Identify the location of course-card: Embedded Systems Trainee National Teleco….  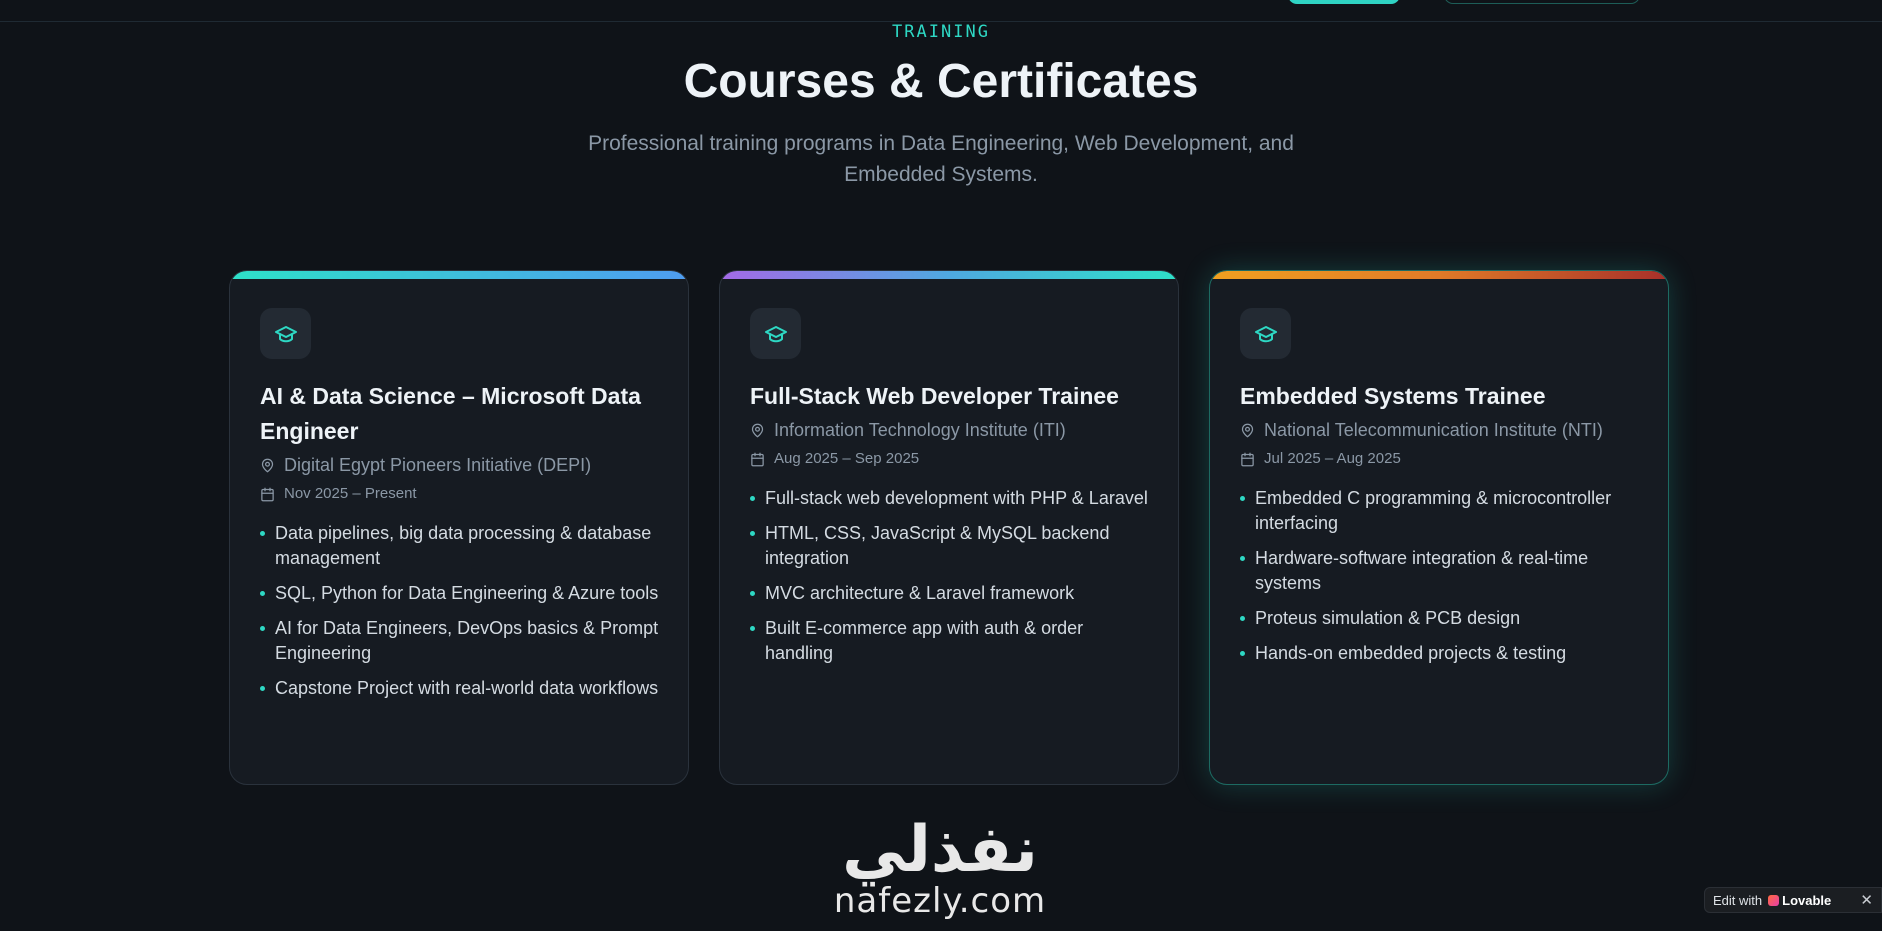
(1439, 527).